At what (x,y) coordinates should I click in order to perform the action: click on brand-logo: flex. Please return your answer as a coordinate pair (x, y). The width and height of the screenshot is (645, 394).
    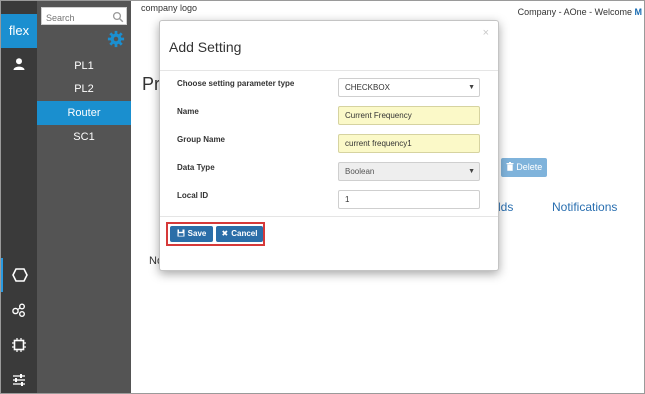
    Looking at the image, I should click on (19, 31).